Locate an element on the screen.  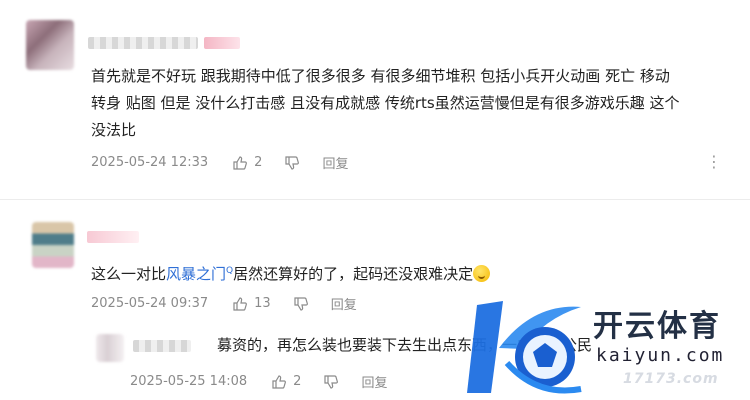
comment-meta: 2025-05-24 12:33 2 回复 is located at coordinates (219, 162).